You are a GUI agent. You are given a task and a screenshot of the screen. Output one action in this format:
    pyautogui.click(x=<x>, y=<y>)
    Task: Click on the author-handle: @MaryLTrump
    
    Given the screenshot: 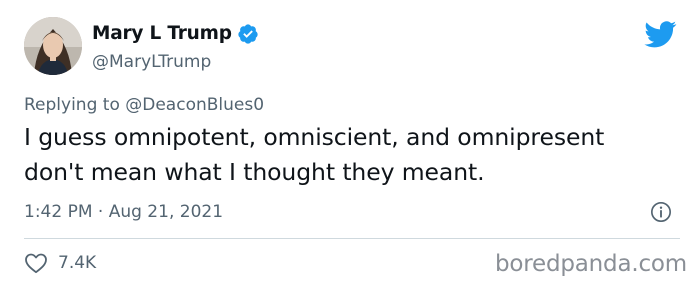 What is the action you would take?
    pyautogui.click(x=151, y=62)
    